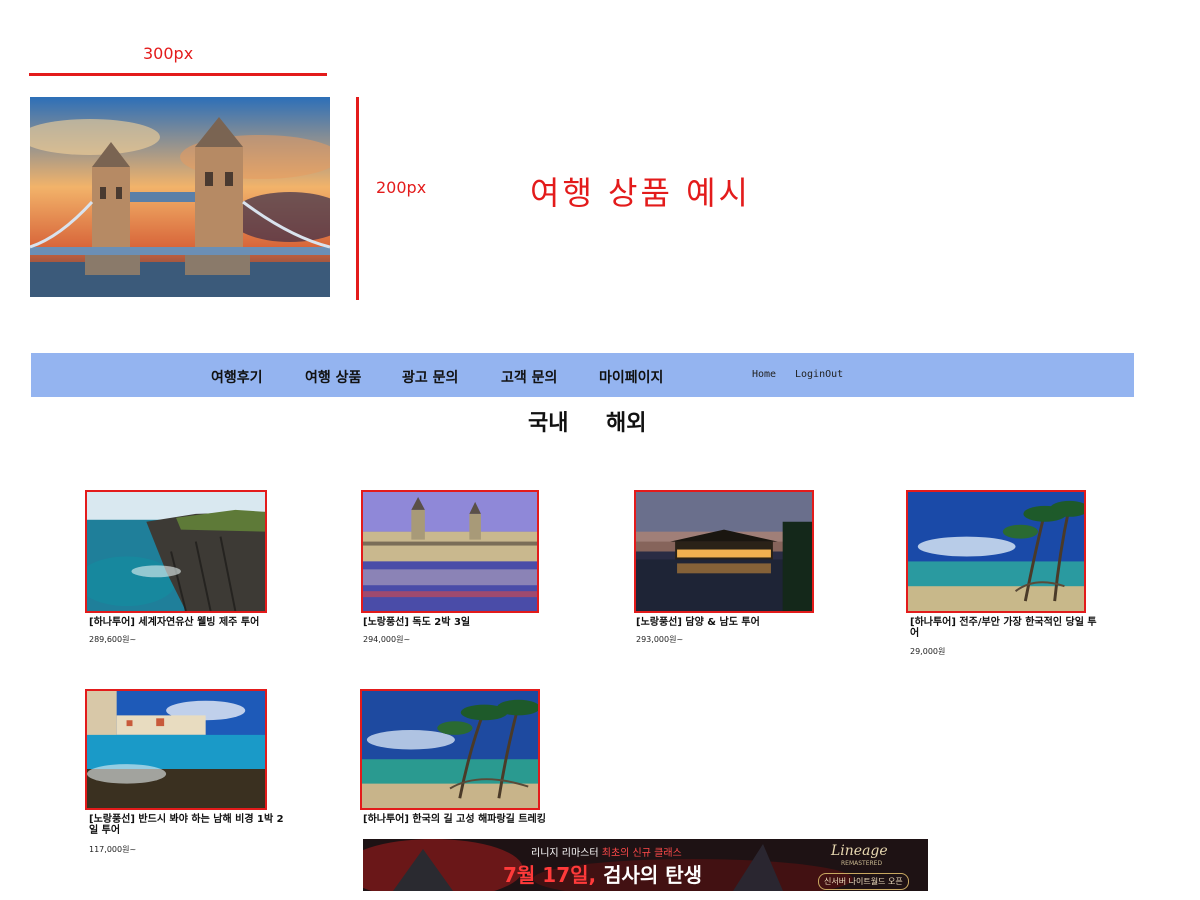 The width and height of the screenshot is (1200, 900). What do you see at coordinates (178, 74) in the screenshot?
I see `width-indicator-line` at bounding box center [178, 74].